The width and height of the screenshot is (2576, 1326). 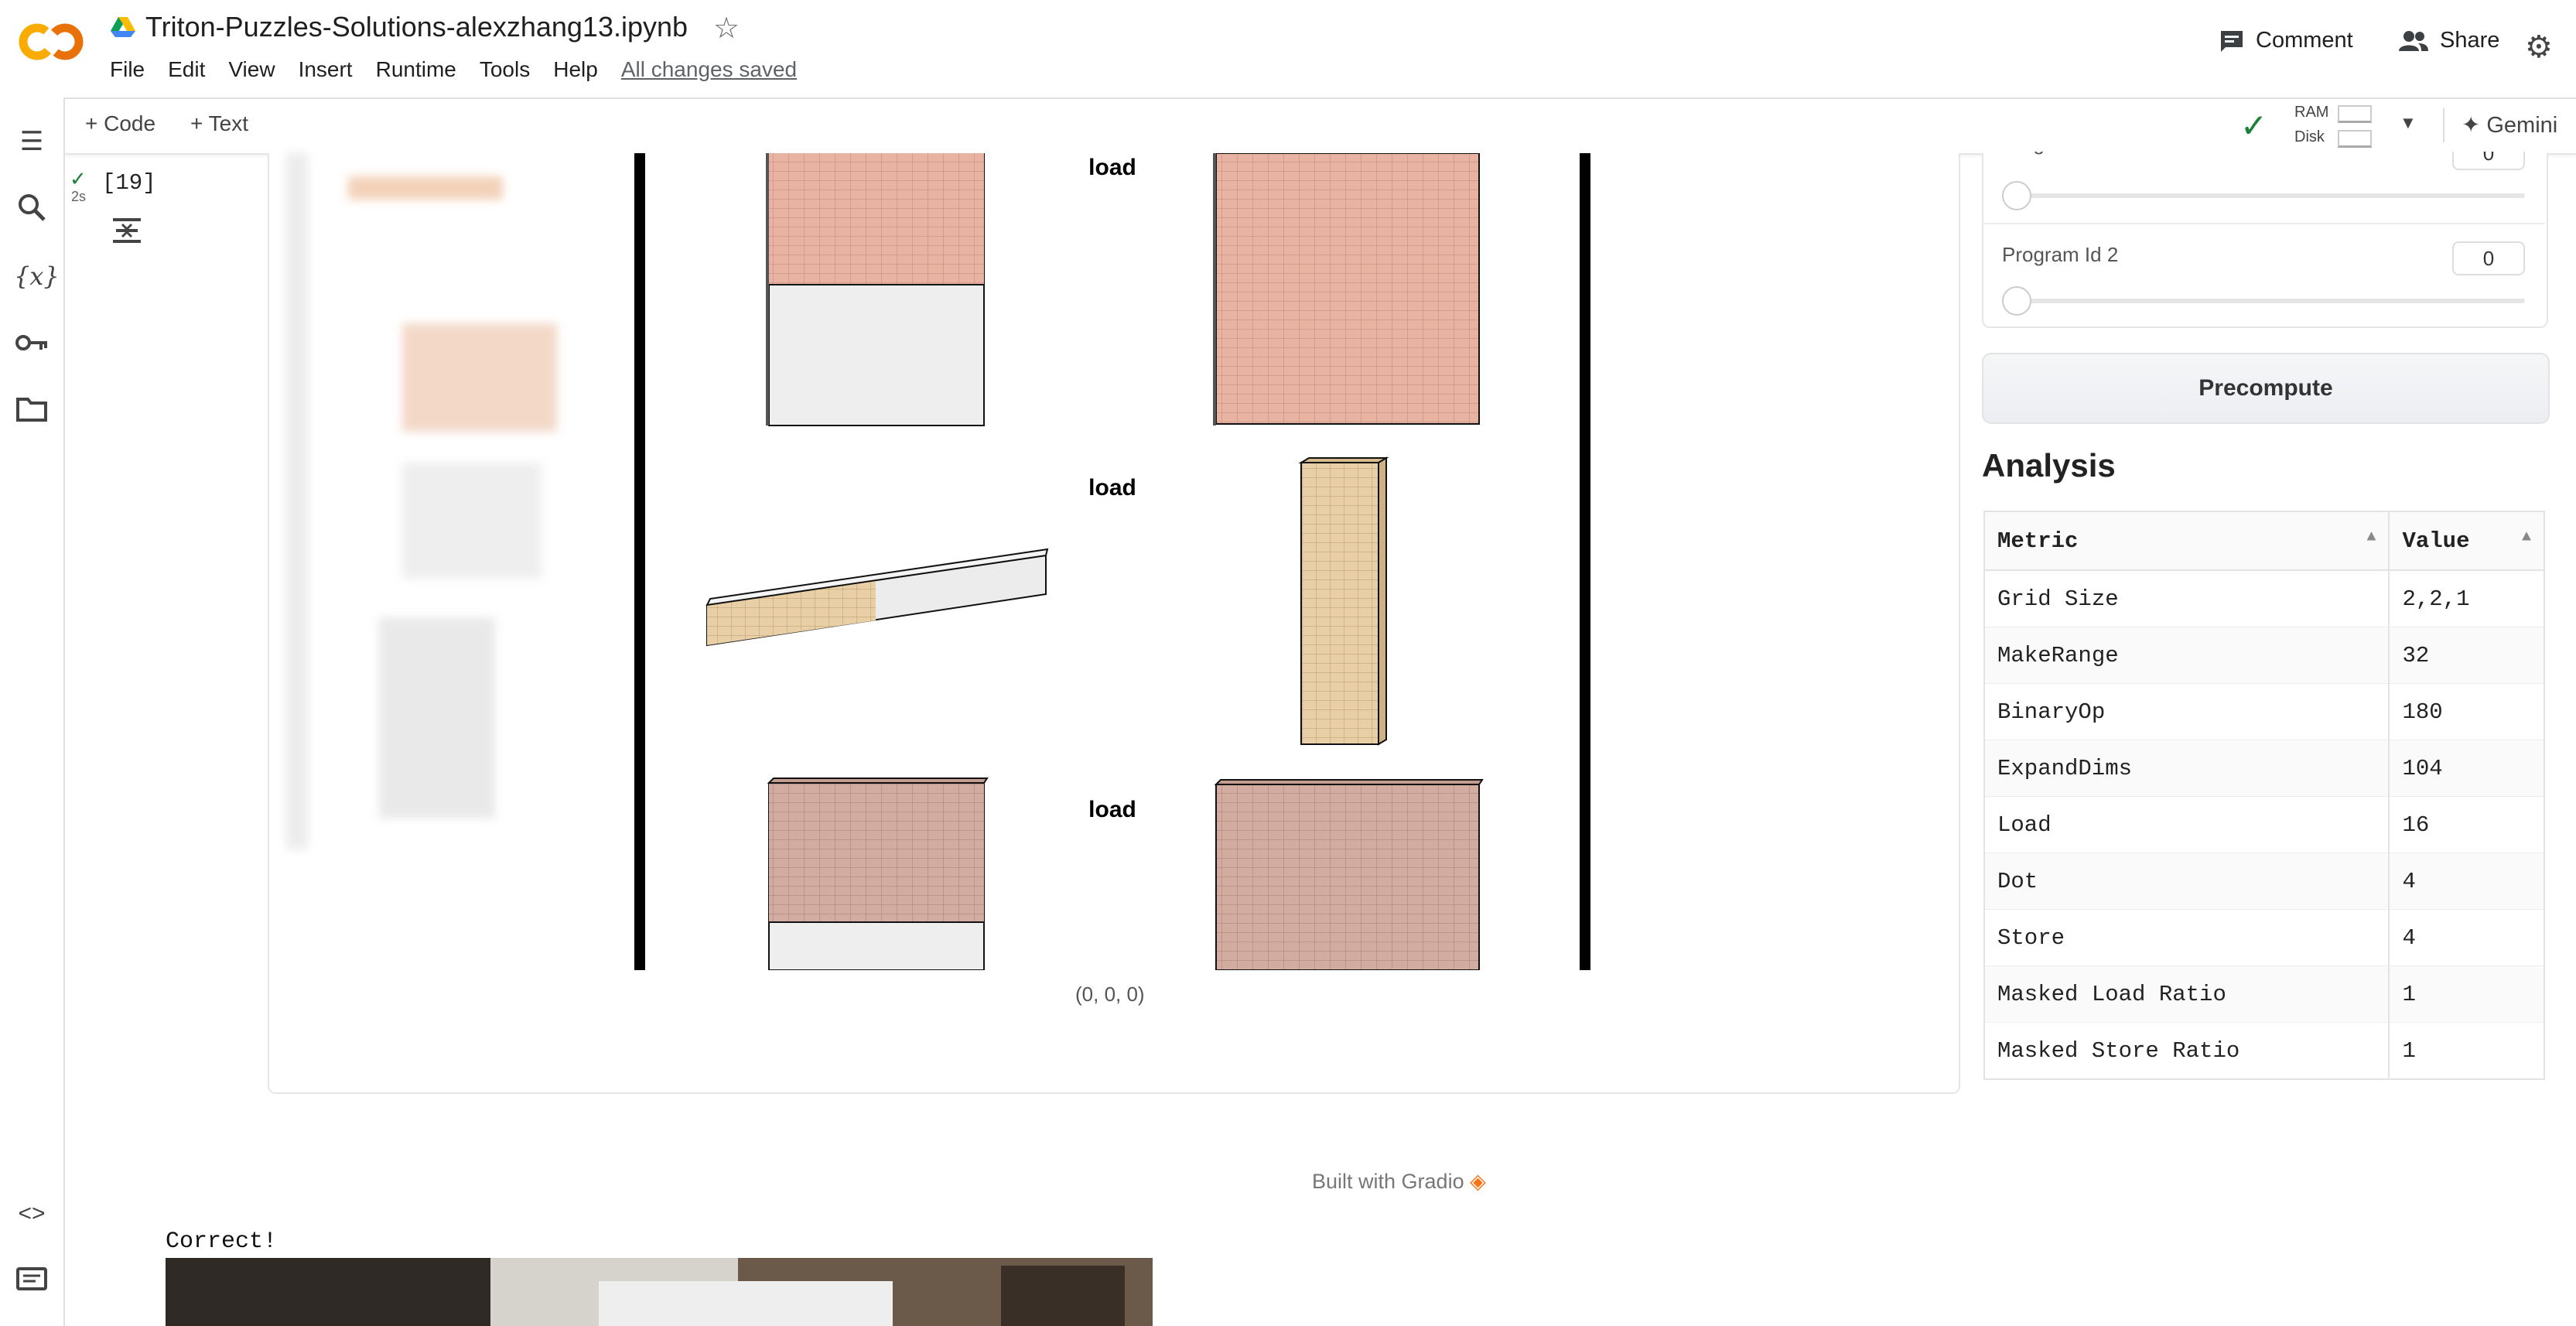 I want to click on menu-view: View, so click(x=251, y=69).